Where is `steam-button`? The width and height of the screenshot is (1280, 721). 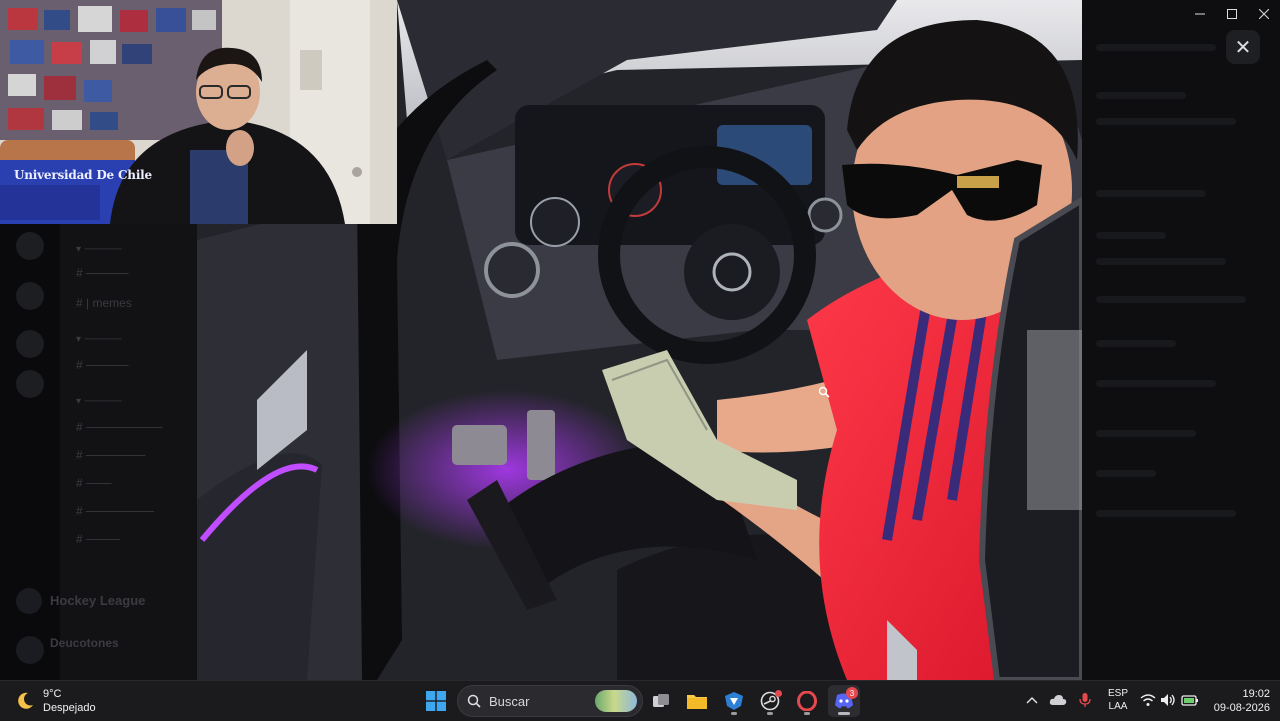
steam-button is located at coordinates (770, 701).